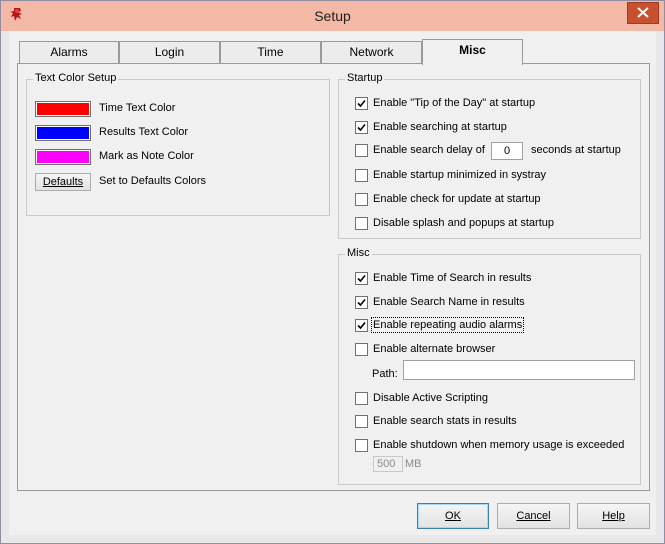 This screenshot has height=544, width=665. What do you see at coordinates (63, 133) in the screenshot?
I see `results-text-color-swatch` at bounding box center [63, 133].